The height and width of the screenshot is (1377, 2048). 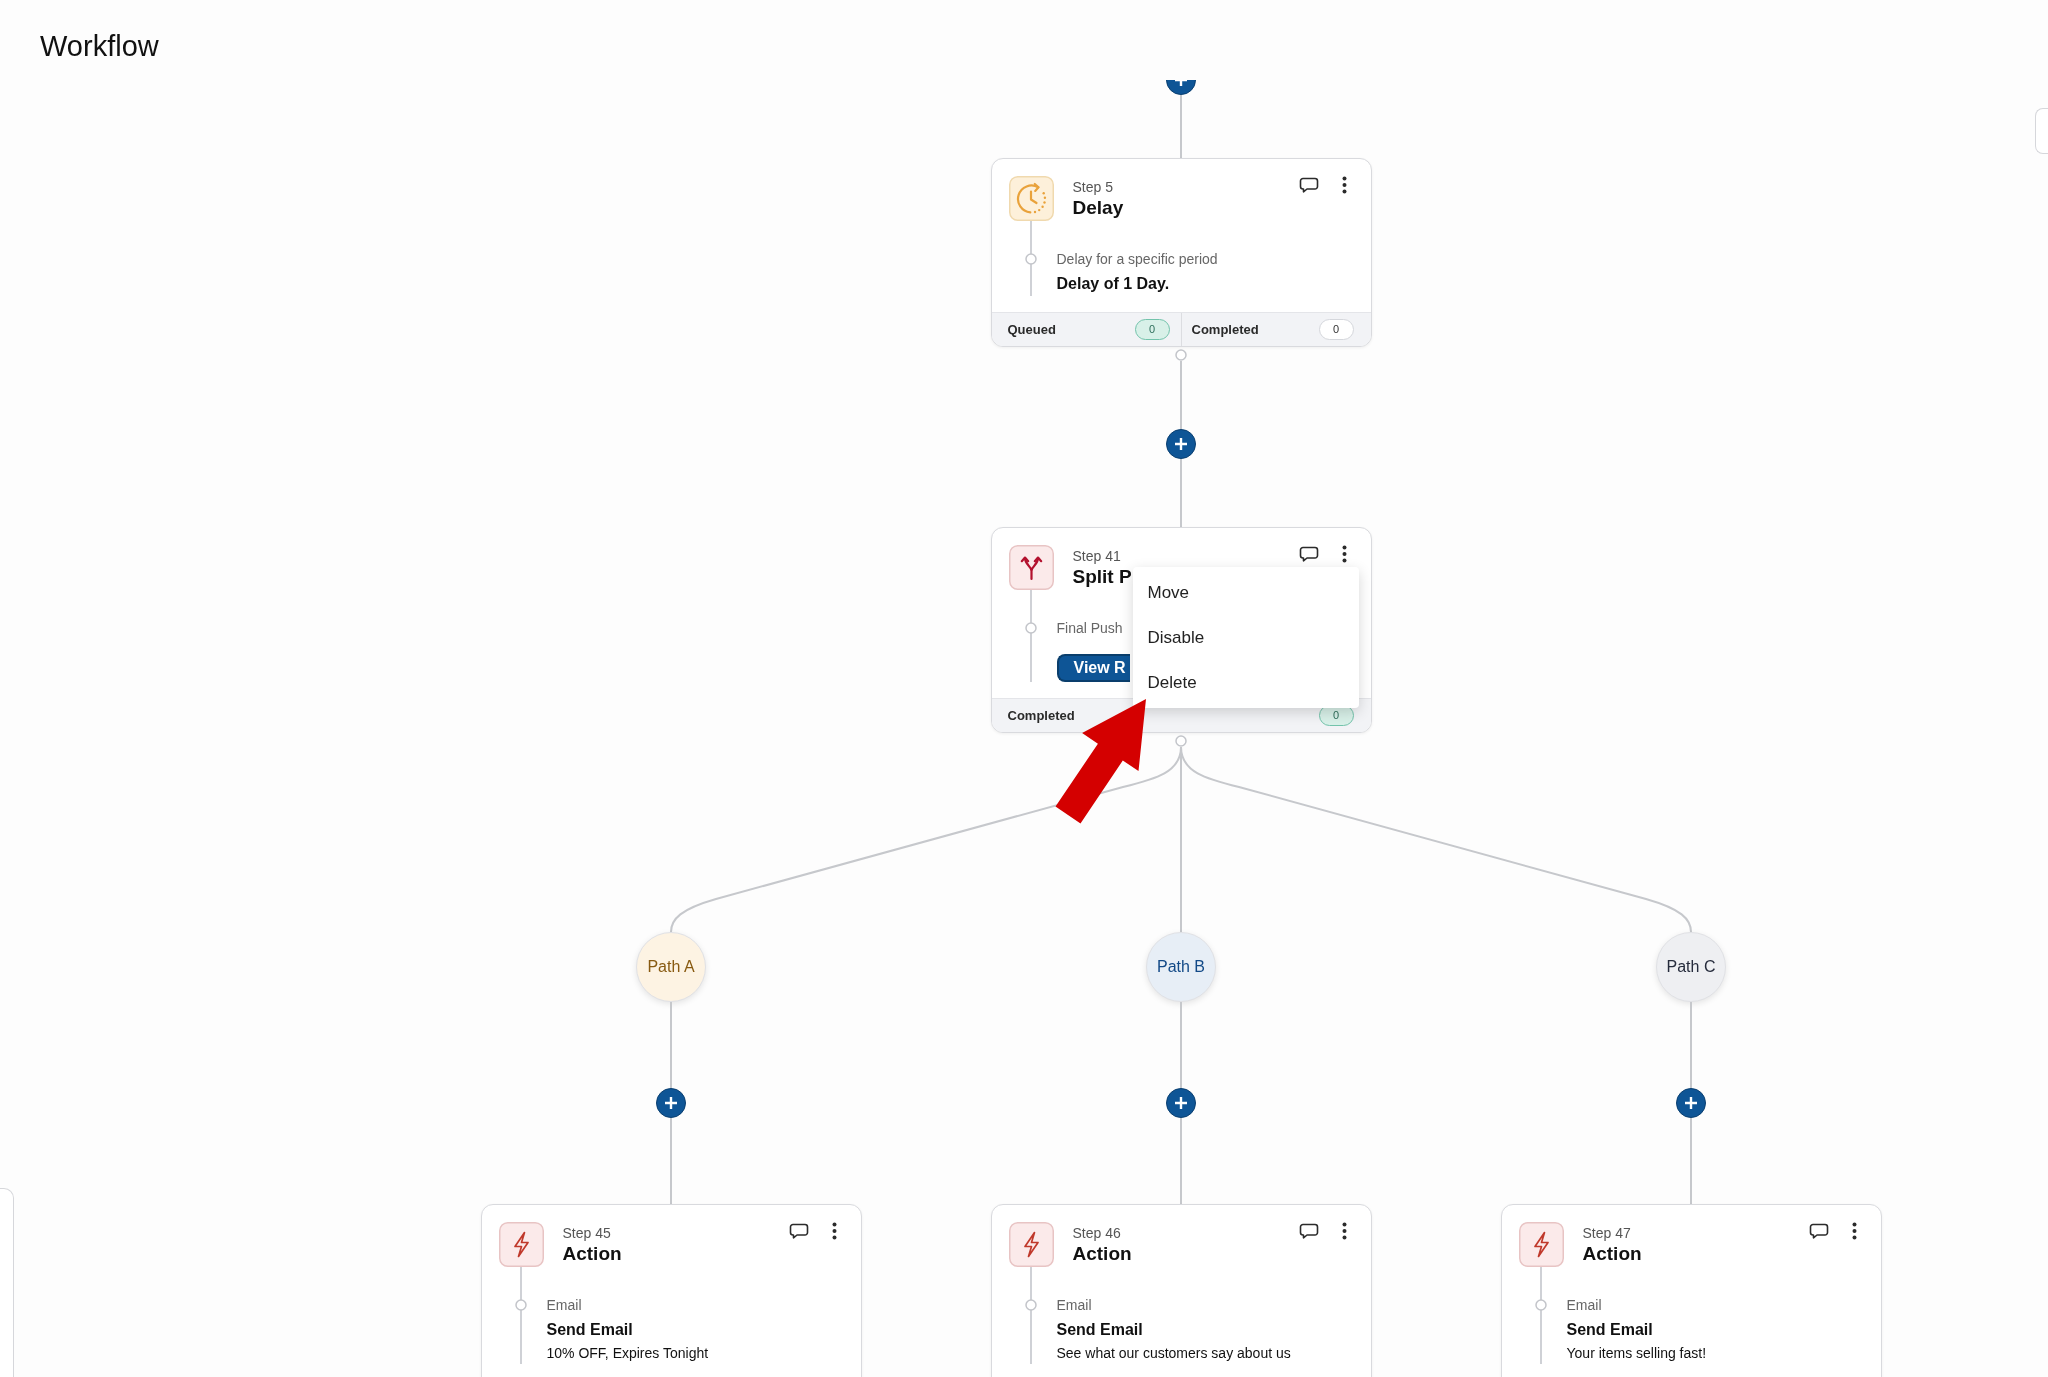 I want to click on email-subject: See what our customers say about us, so click(x=1173, y=1353).